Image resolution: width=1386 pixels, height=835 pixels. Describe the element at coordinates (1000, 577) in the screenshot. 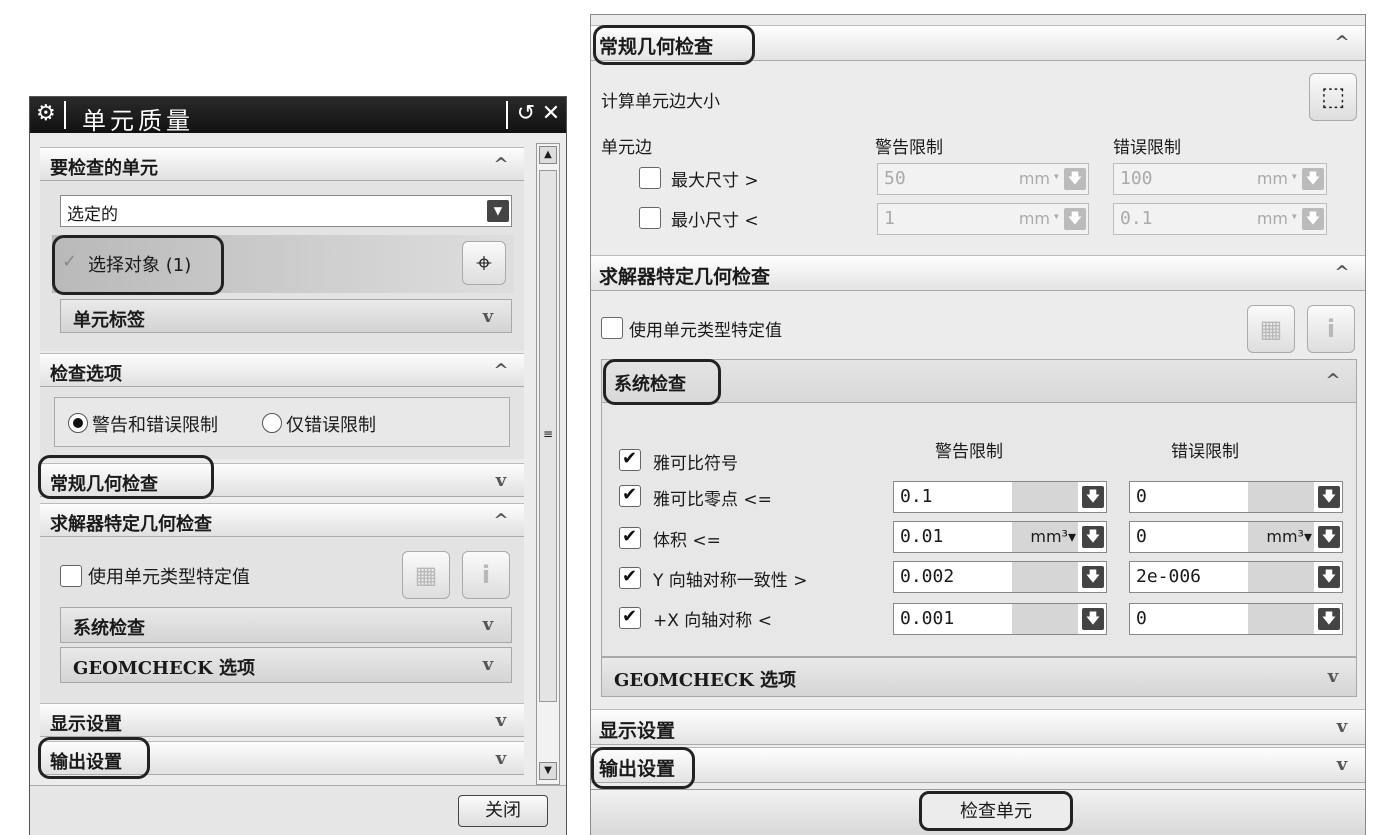

I see `y-axisym-warn-field: 0.002 🡇` at that location.